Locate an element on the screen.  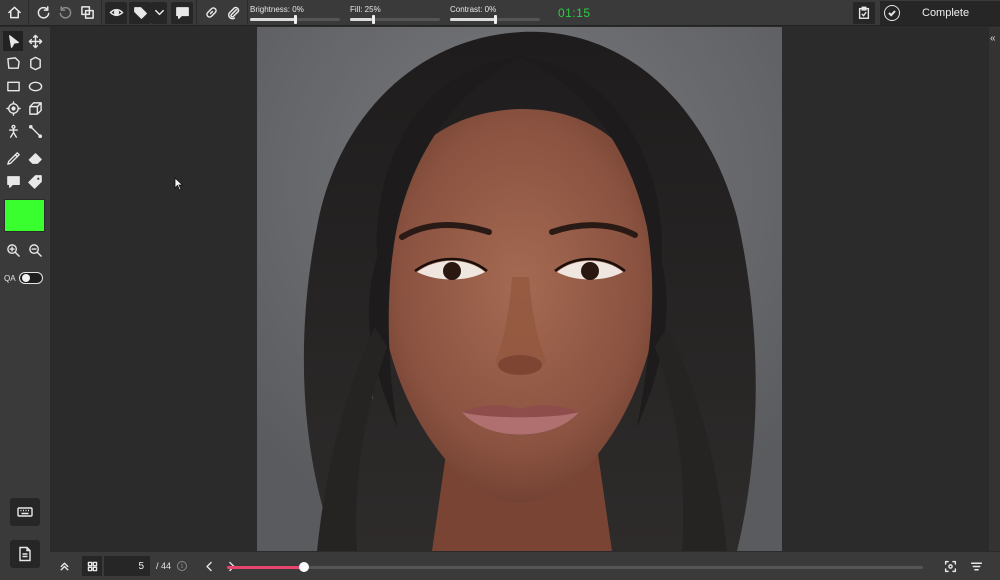
eye-icon is located at coordinates (116, 12).